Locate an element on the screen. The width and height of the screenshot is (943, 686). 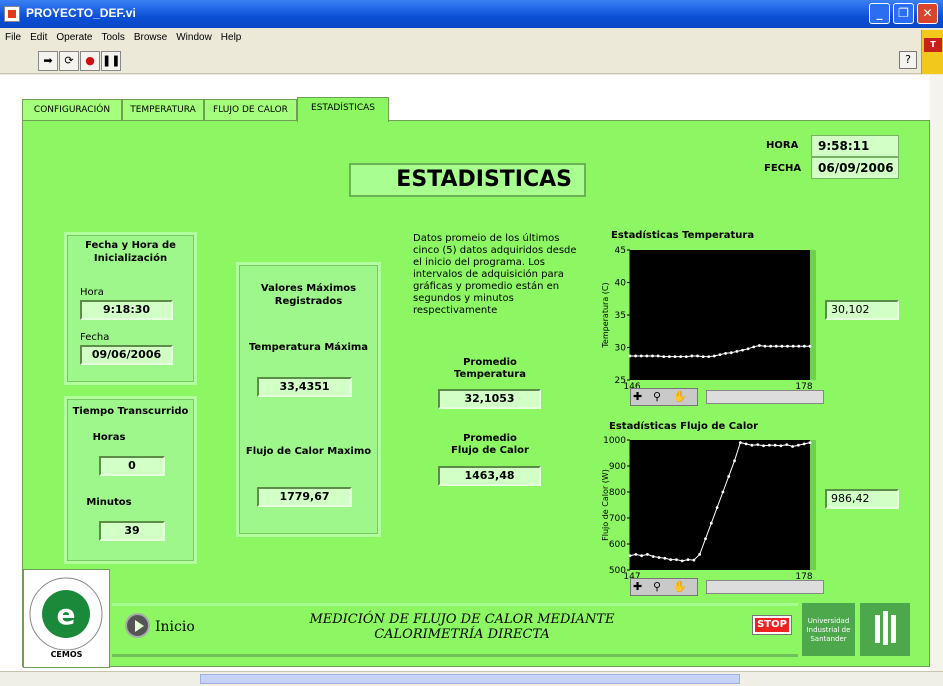
y-tick-label: 800 is located at coordinates (617, 493).